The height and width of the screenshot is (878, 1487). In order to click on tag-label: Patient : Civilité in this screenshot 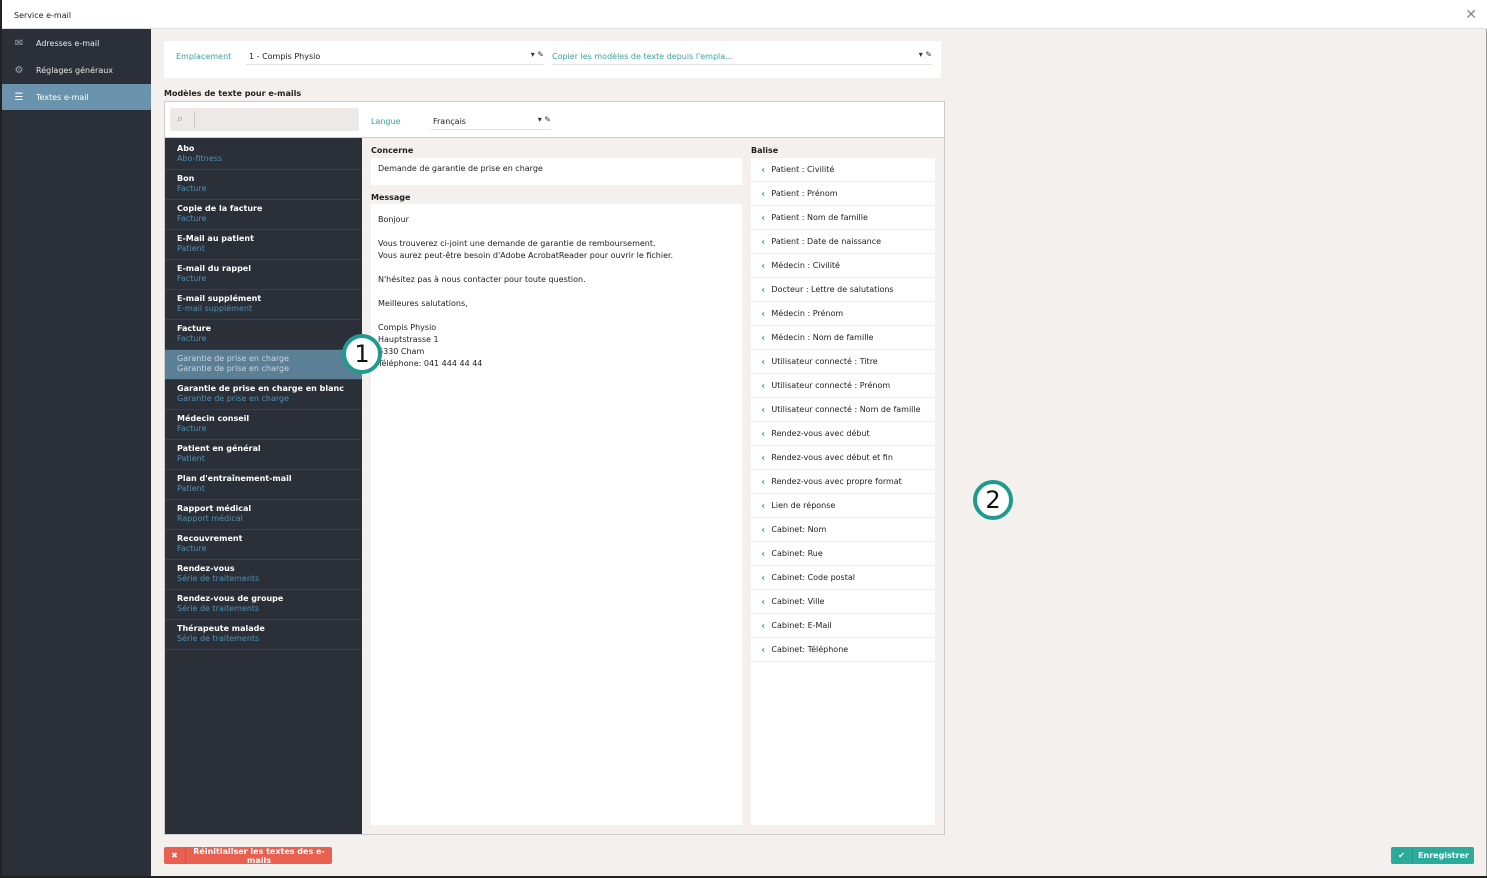, I will do `click(803, 169)`.